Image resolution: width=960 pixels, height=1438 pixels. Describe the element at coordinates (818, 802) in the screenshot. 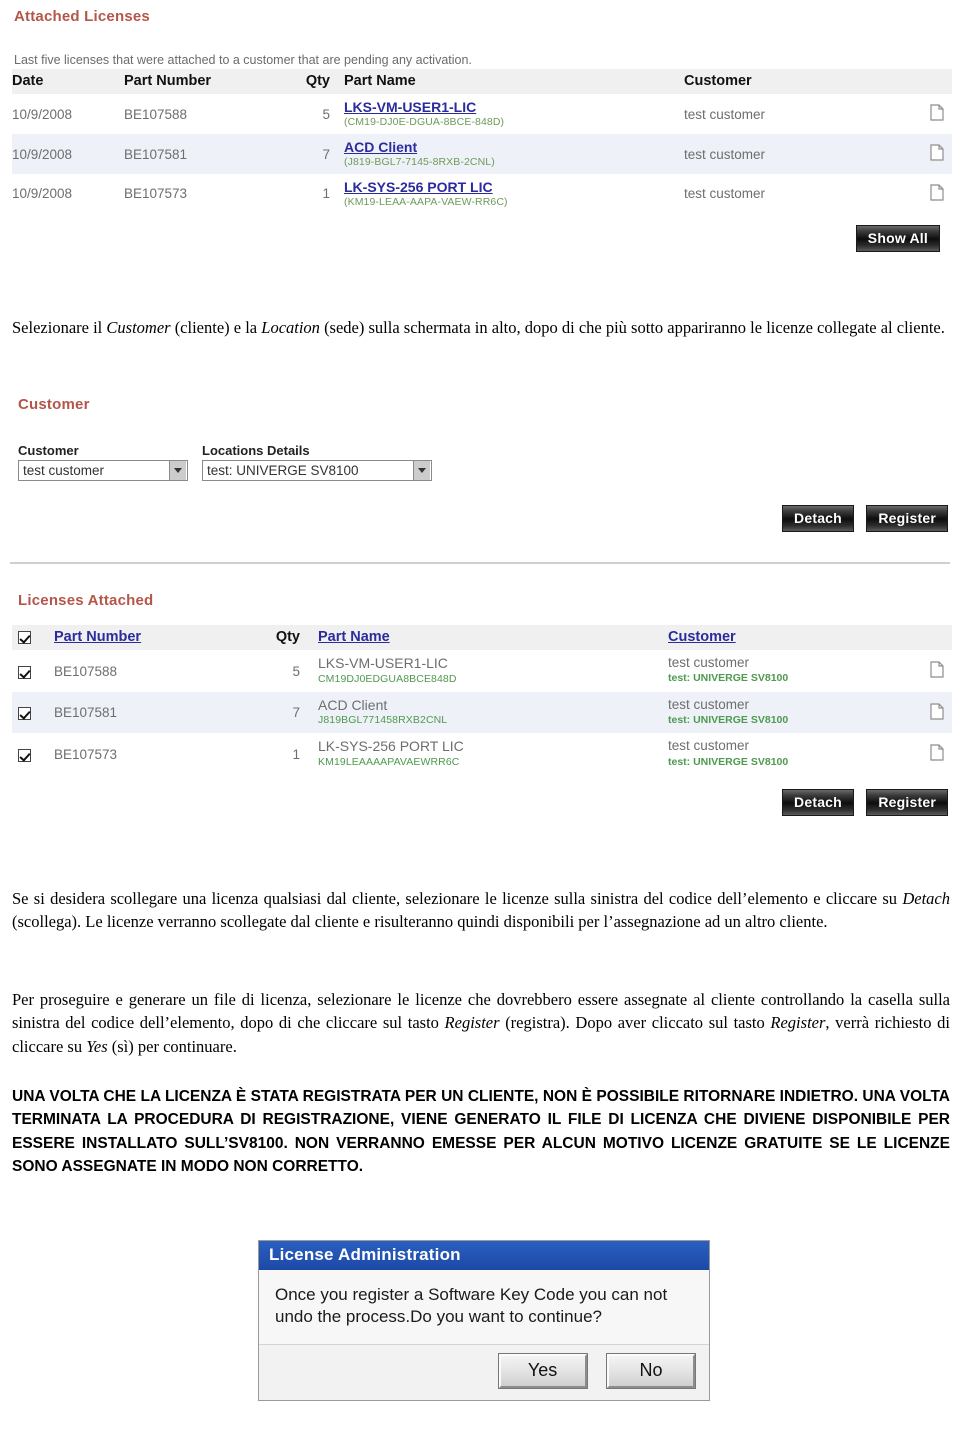

I see `detach-button-bottom: Detach` at that location.